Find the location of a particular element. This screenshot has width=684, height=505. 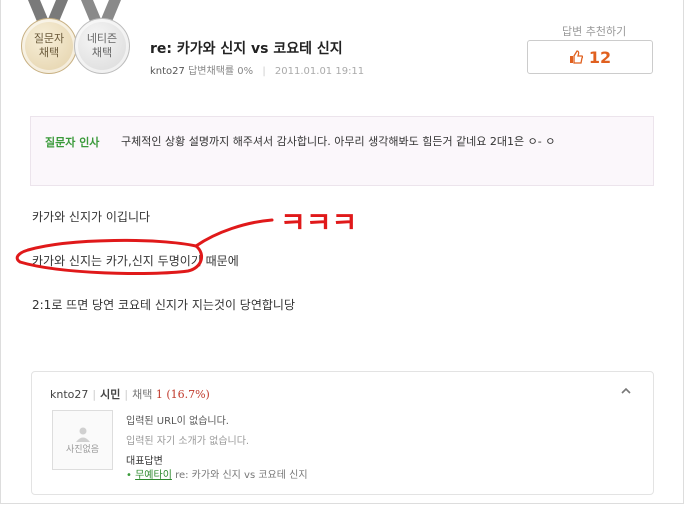

answer-line-1: 카가와 신지가 이깁니다 is located at coordinates (91, 217).